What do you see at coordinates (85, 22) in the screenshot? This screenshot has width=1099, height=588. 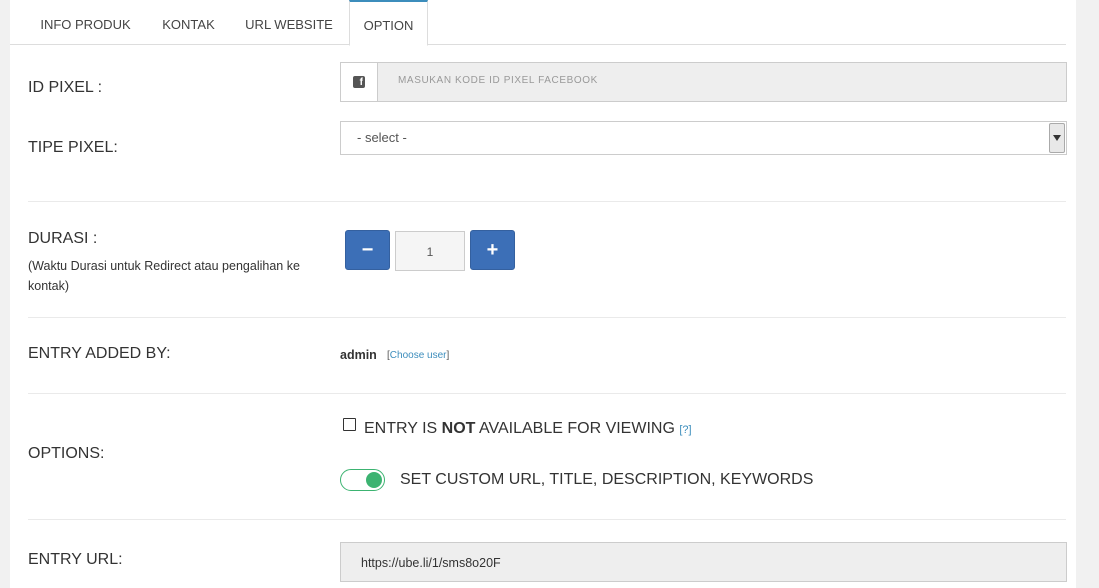 I see `tab-info-produk: INFO PRODUK` at bounding box center [85, 22].